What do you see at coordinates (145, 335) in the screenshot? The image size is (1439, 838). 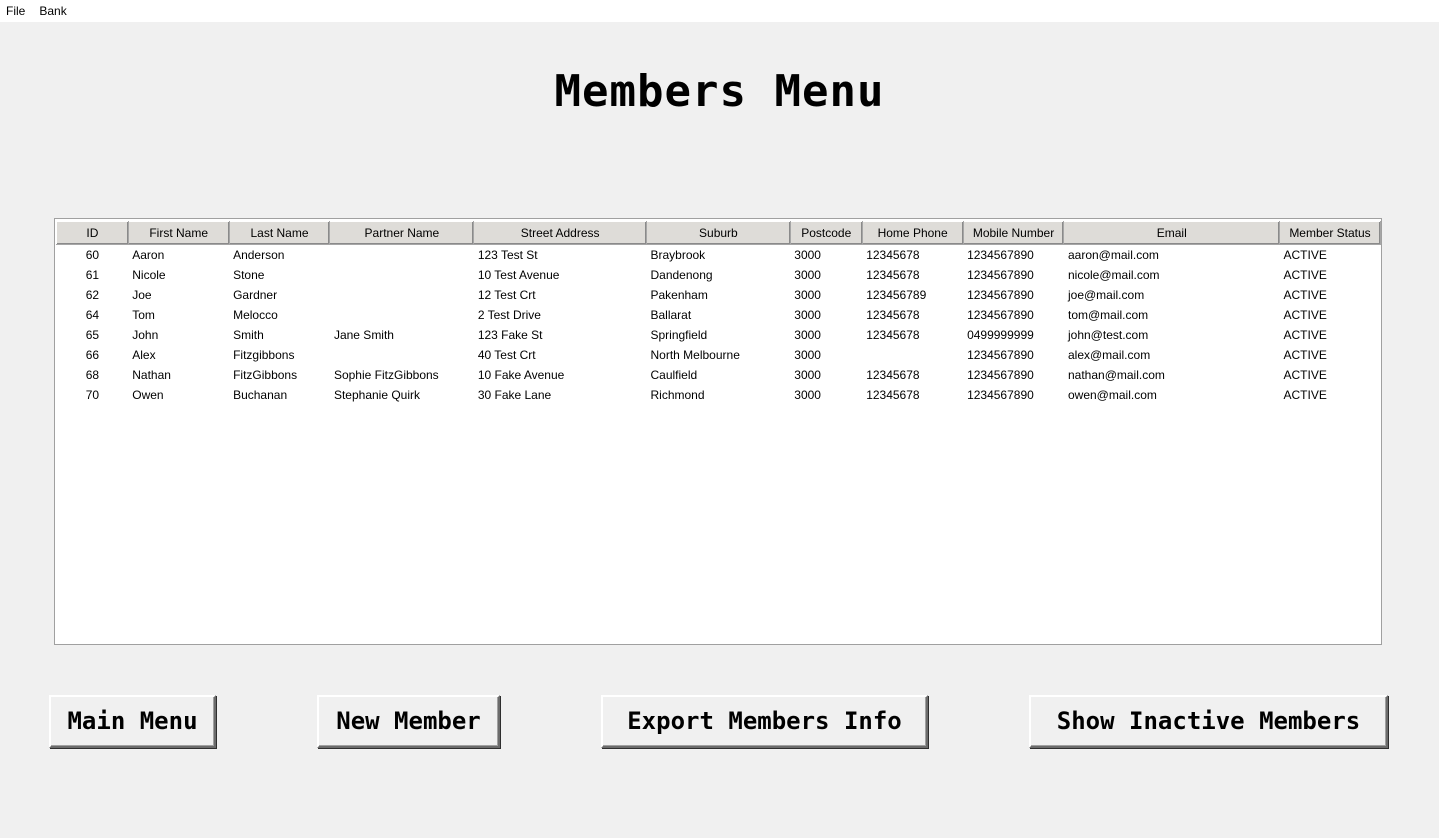 I see `cell-first-name: John` at bounding box center [145, 335].